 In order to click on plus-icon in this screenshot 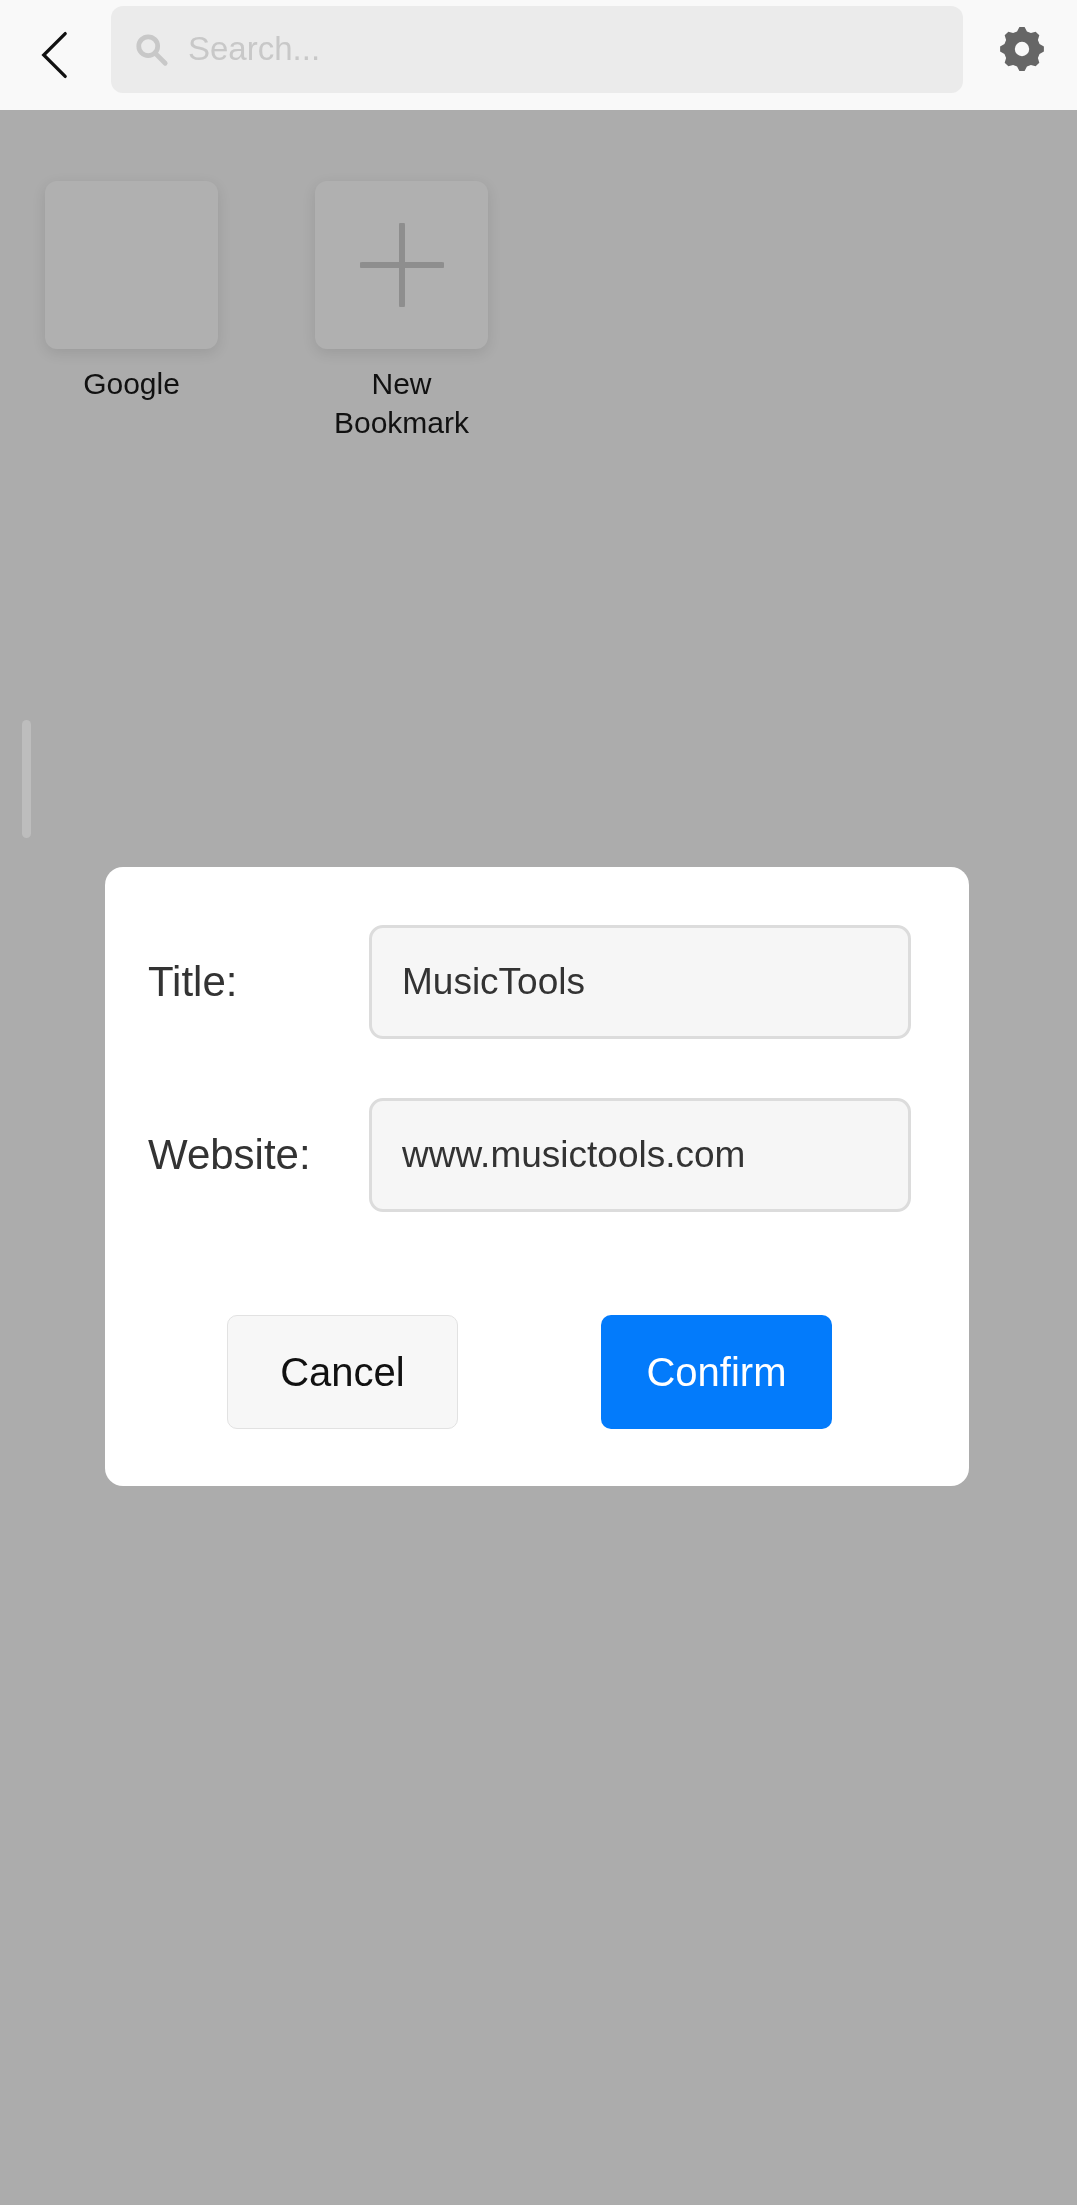, I will do `click(401, 265)`.